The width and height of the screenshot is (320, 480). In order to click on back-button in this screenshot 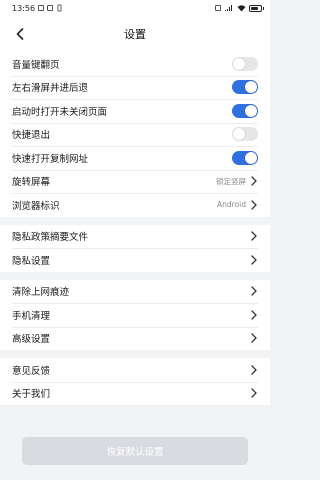, I will do `click(20, 34)`.